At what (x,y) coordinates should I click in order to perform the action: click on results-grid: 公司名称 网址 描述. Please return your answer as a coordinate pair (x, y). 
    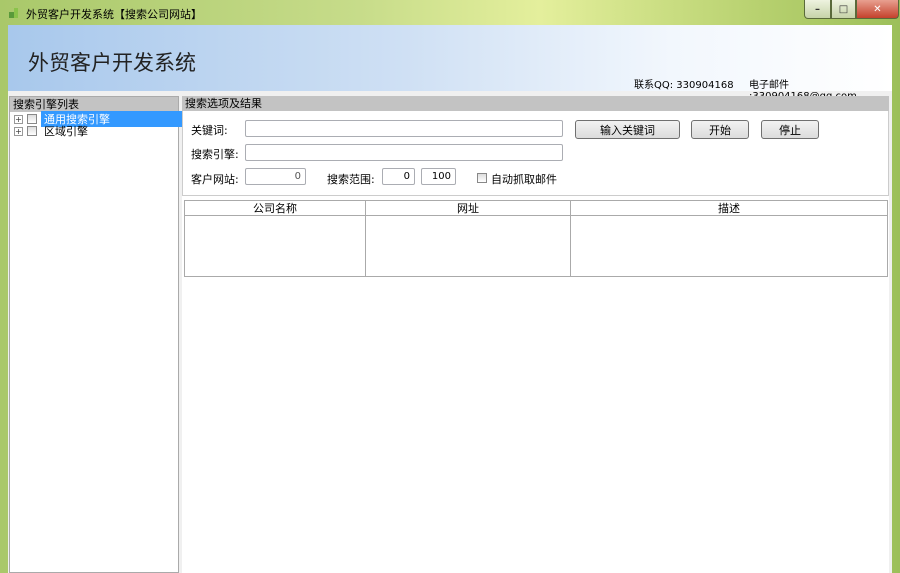
    Looking at the image, I should click on (536, 238).